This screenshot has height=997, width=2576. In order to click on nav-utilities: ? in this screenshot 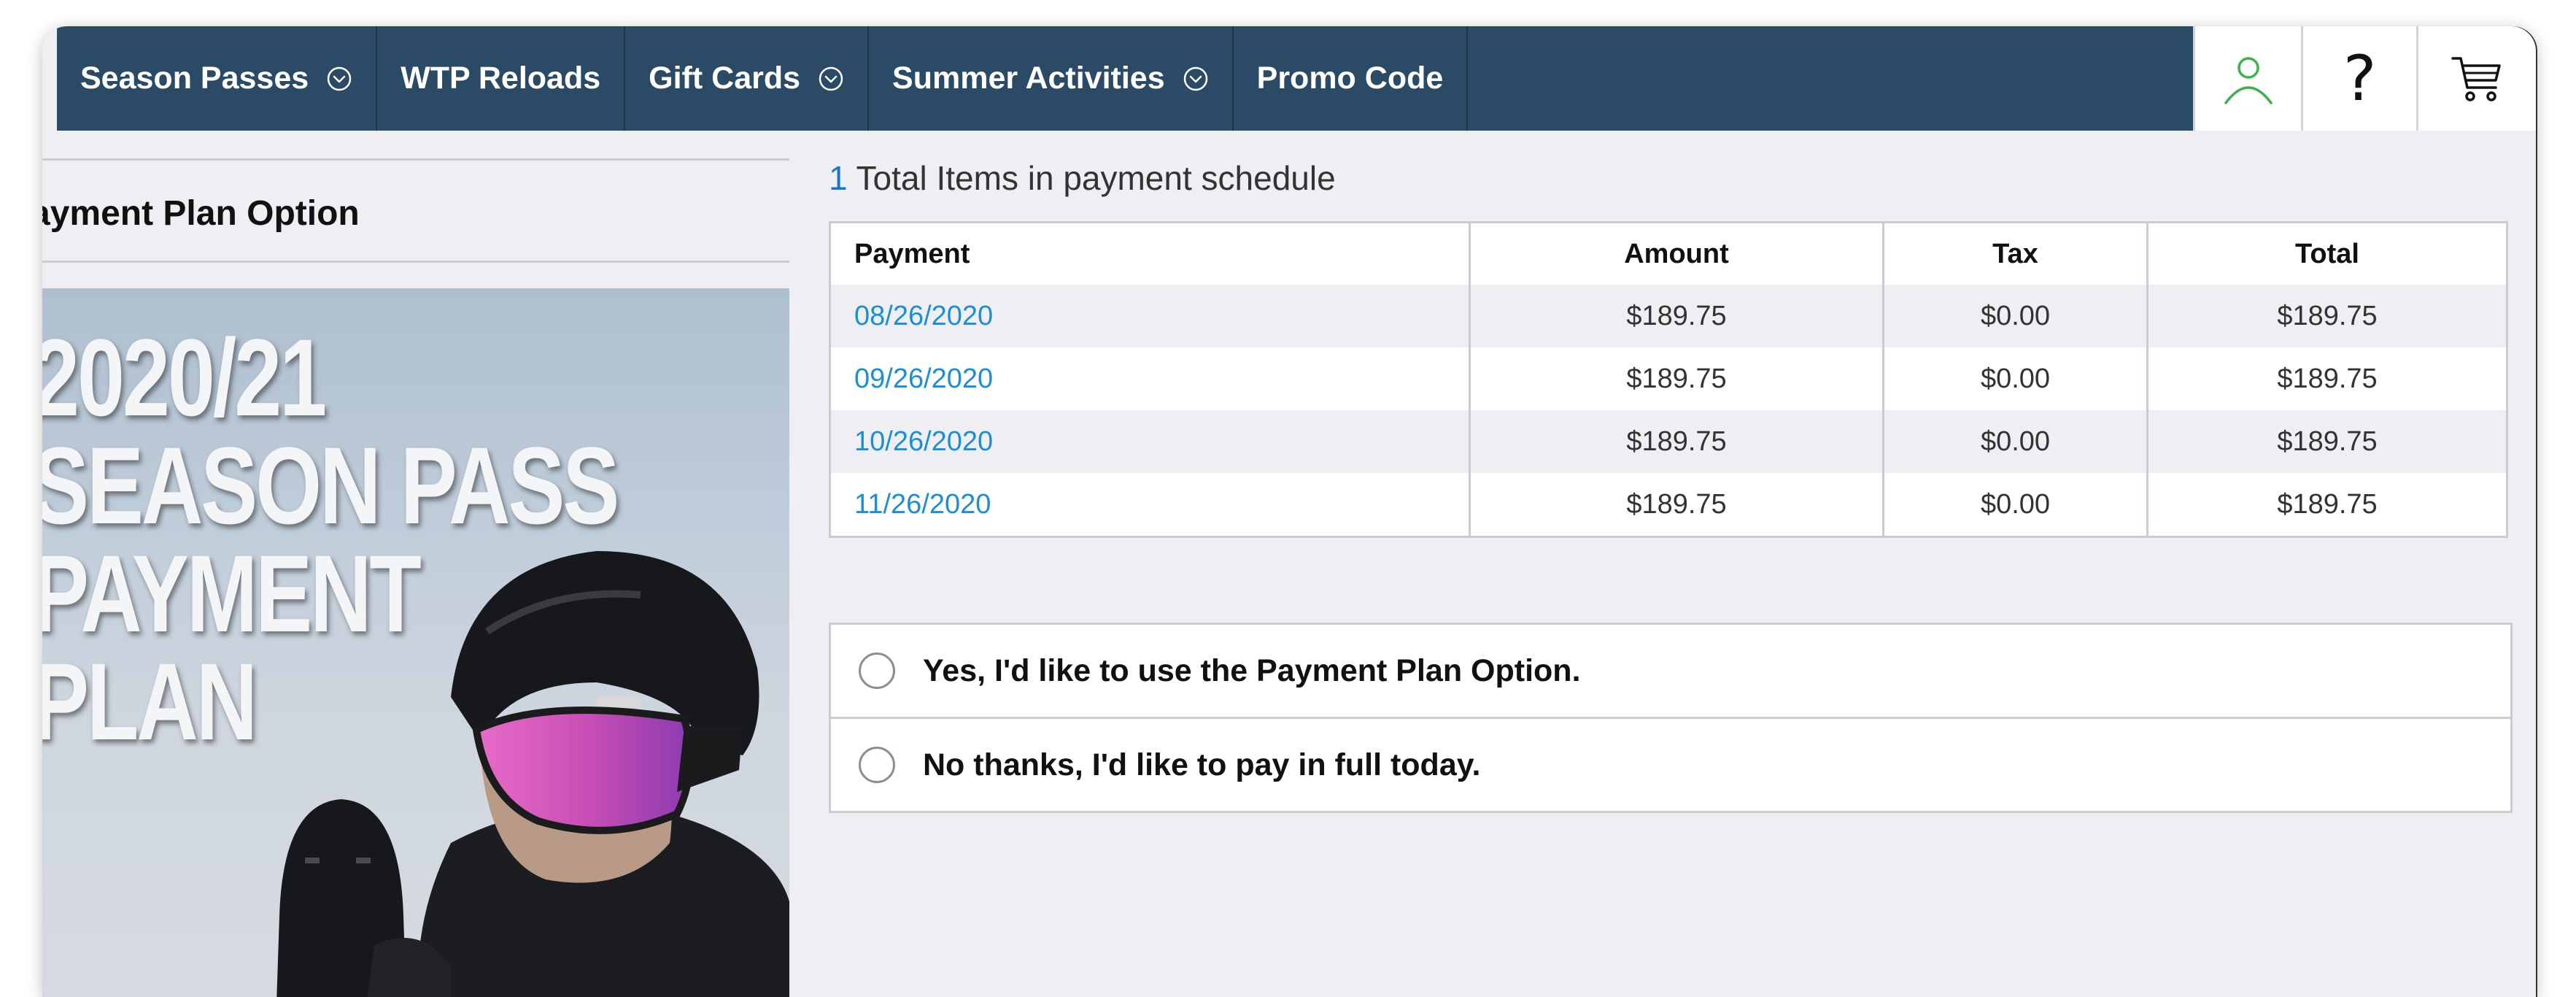, I will do `click(2364, 79)`.